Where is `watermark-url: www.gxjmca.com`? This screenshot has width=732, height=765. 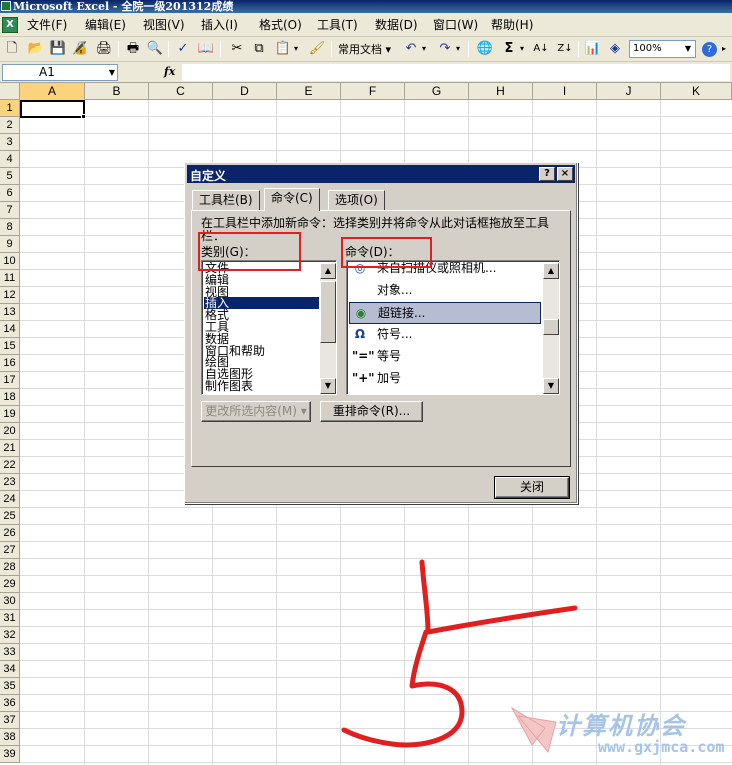 watermark-url: www.gxjmca.com is located at coordinates (661, 747).